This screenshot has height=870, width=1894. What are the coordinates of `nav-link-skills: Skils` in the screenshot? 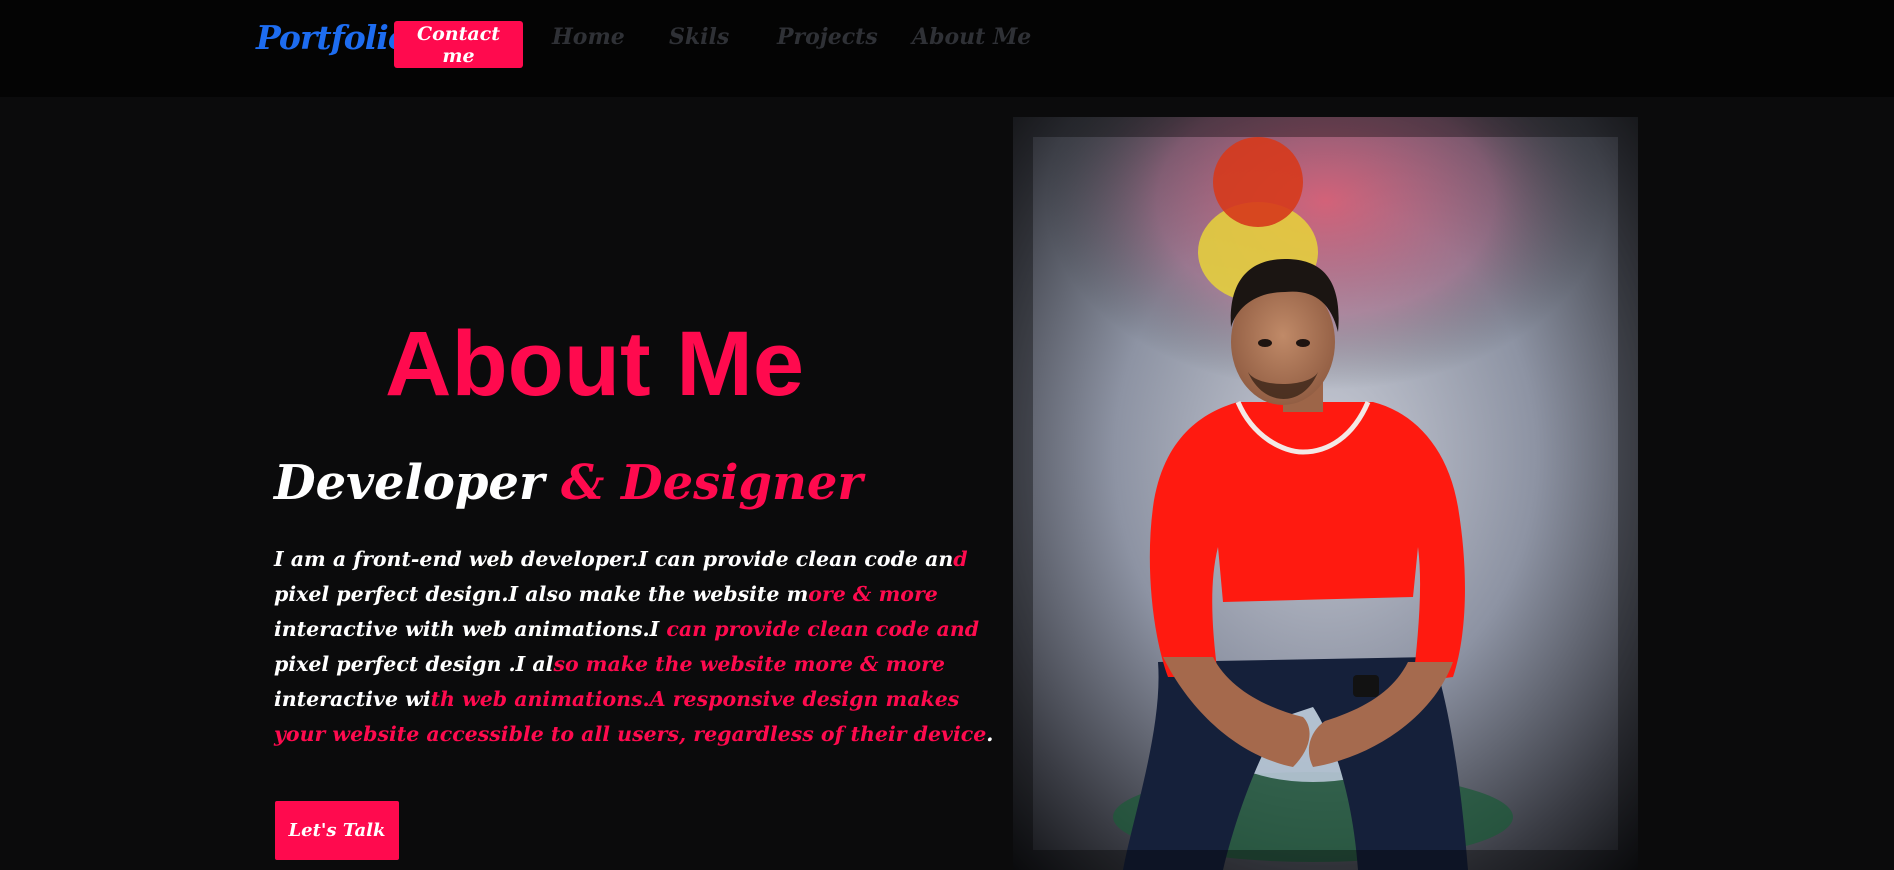 It's located at (699, 37).